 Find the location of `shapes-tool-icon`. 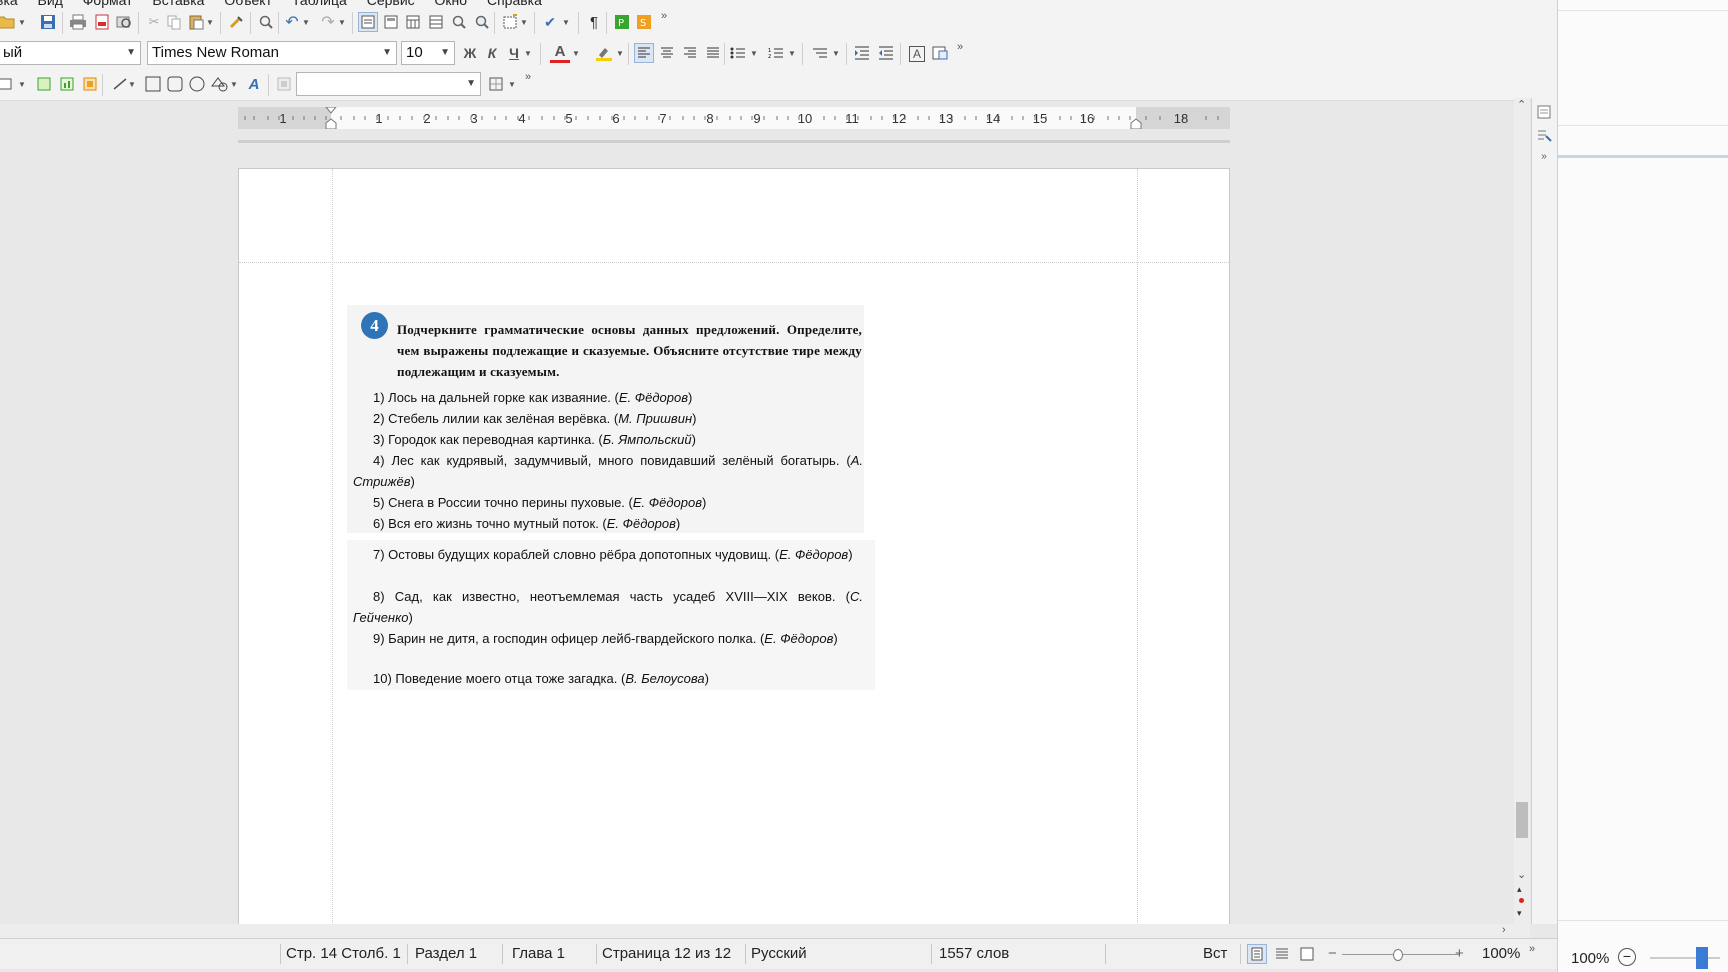

shapes-tool-icon is located at coordinates (220, 84).